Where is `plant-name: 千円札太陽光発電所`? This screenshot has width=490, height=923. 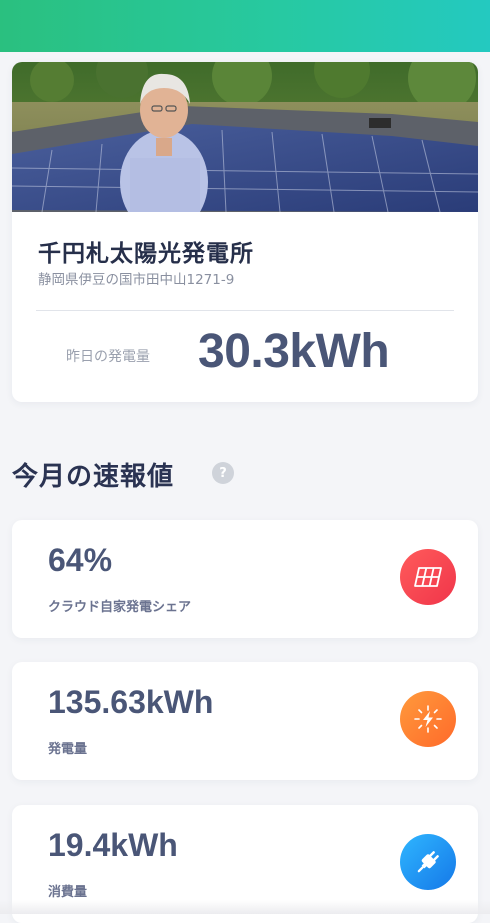 plant-name: 千円札太陽光発電所 is located at coordinates (146, 254).